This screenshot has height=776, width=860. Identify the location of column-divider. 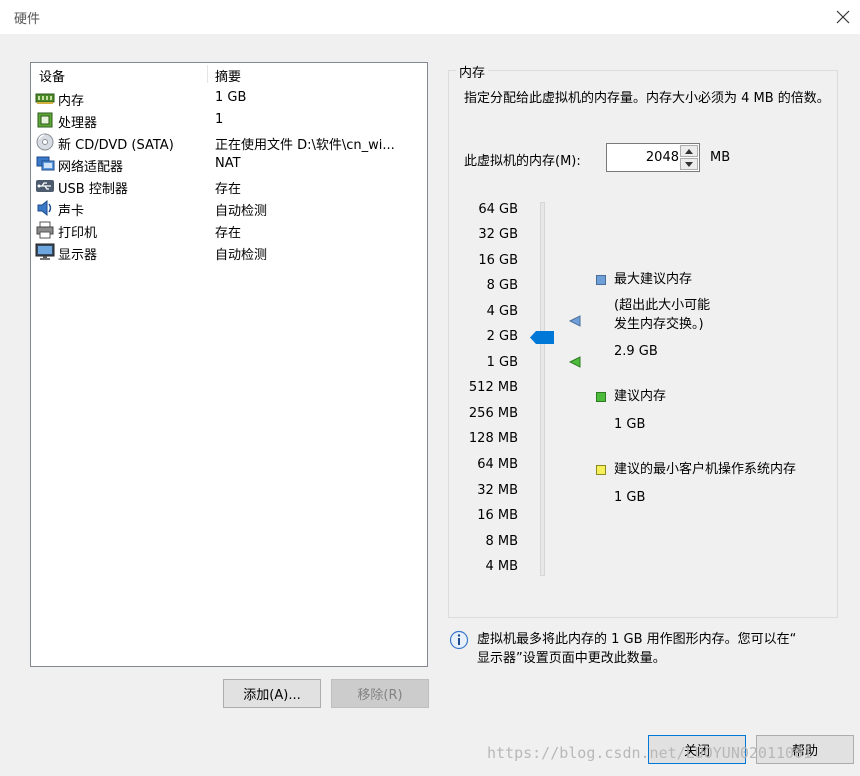
(207, 74).